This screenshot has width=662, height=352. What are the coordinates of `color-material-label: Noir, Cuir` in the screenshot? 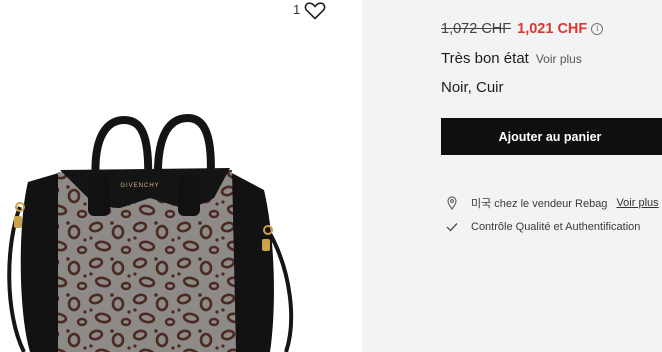 It's located at (472, 87).